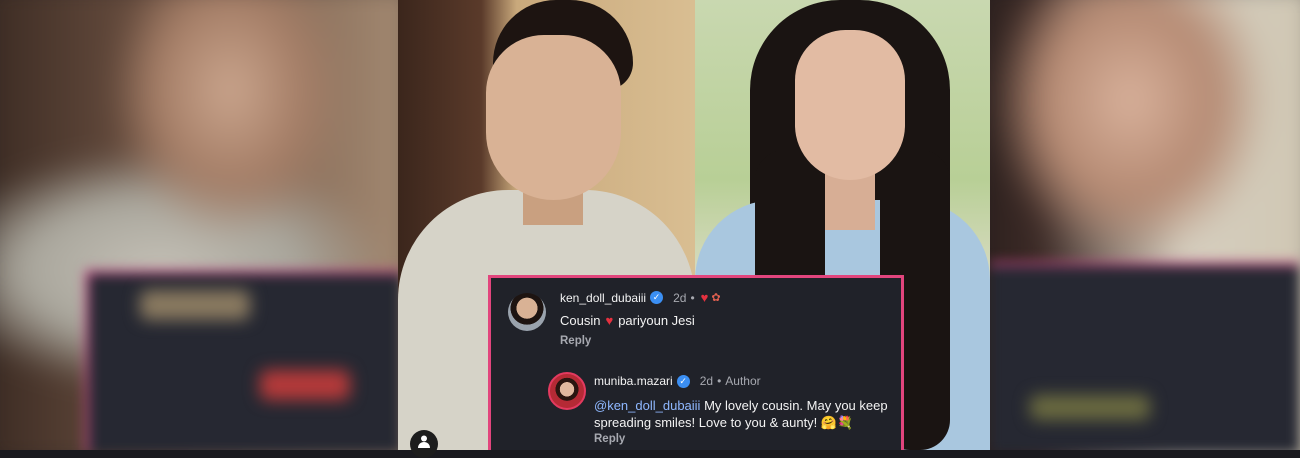  Describe the element at coordinates (580, 320) in the screenshot. I see `comment-text-part: Cousin` at that location.